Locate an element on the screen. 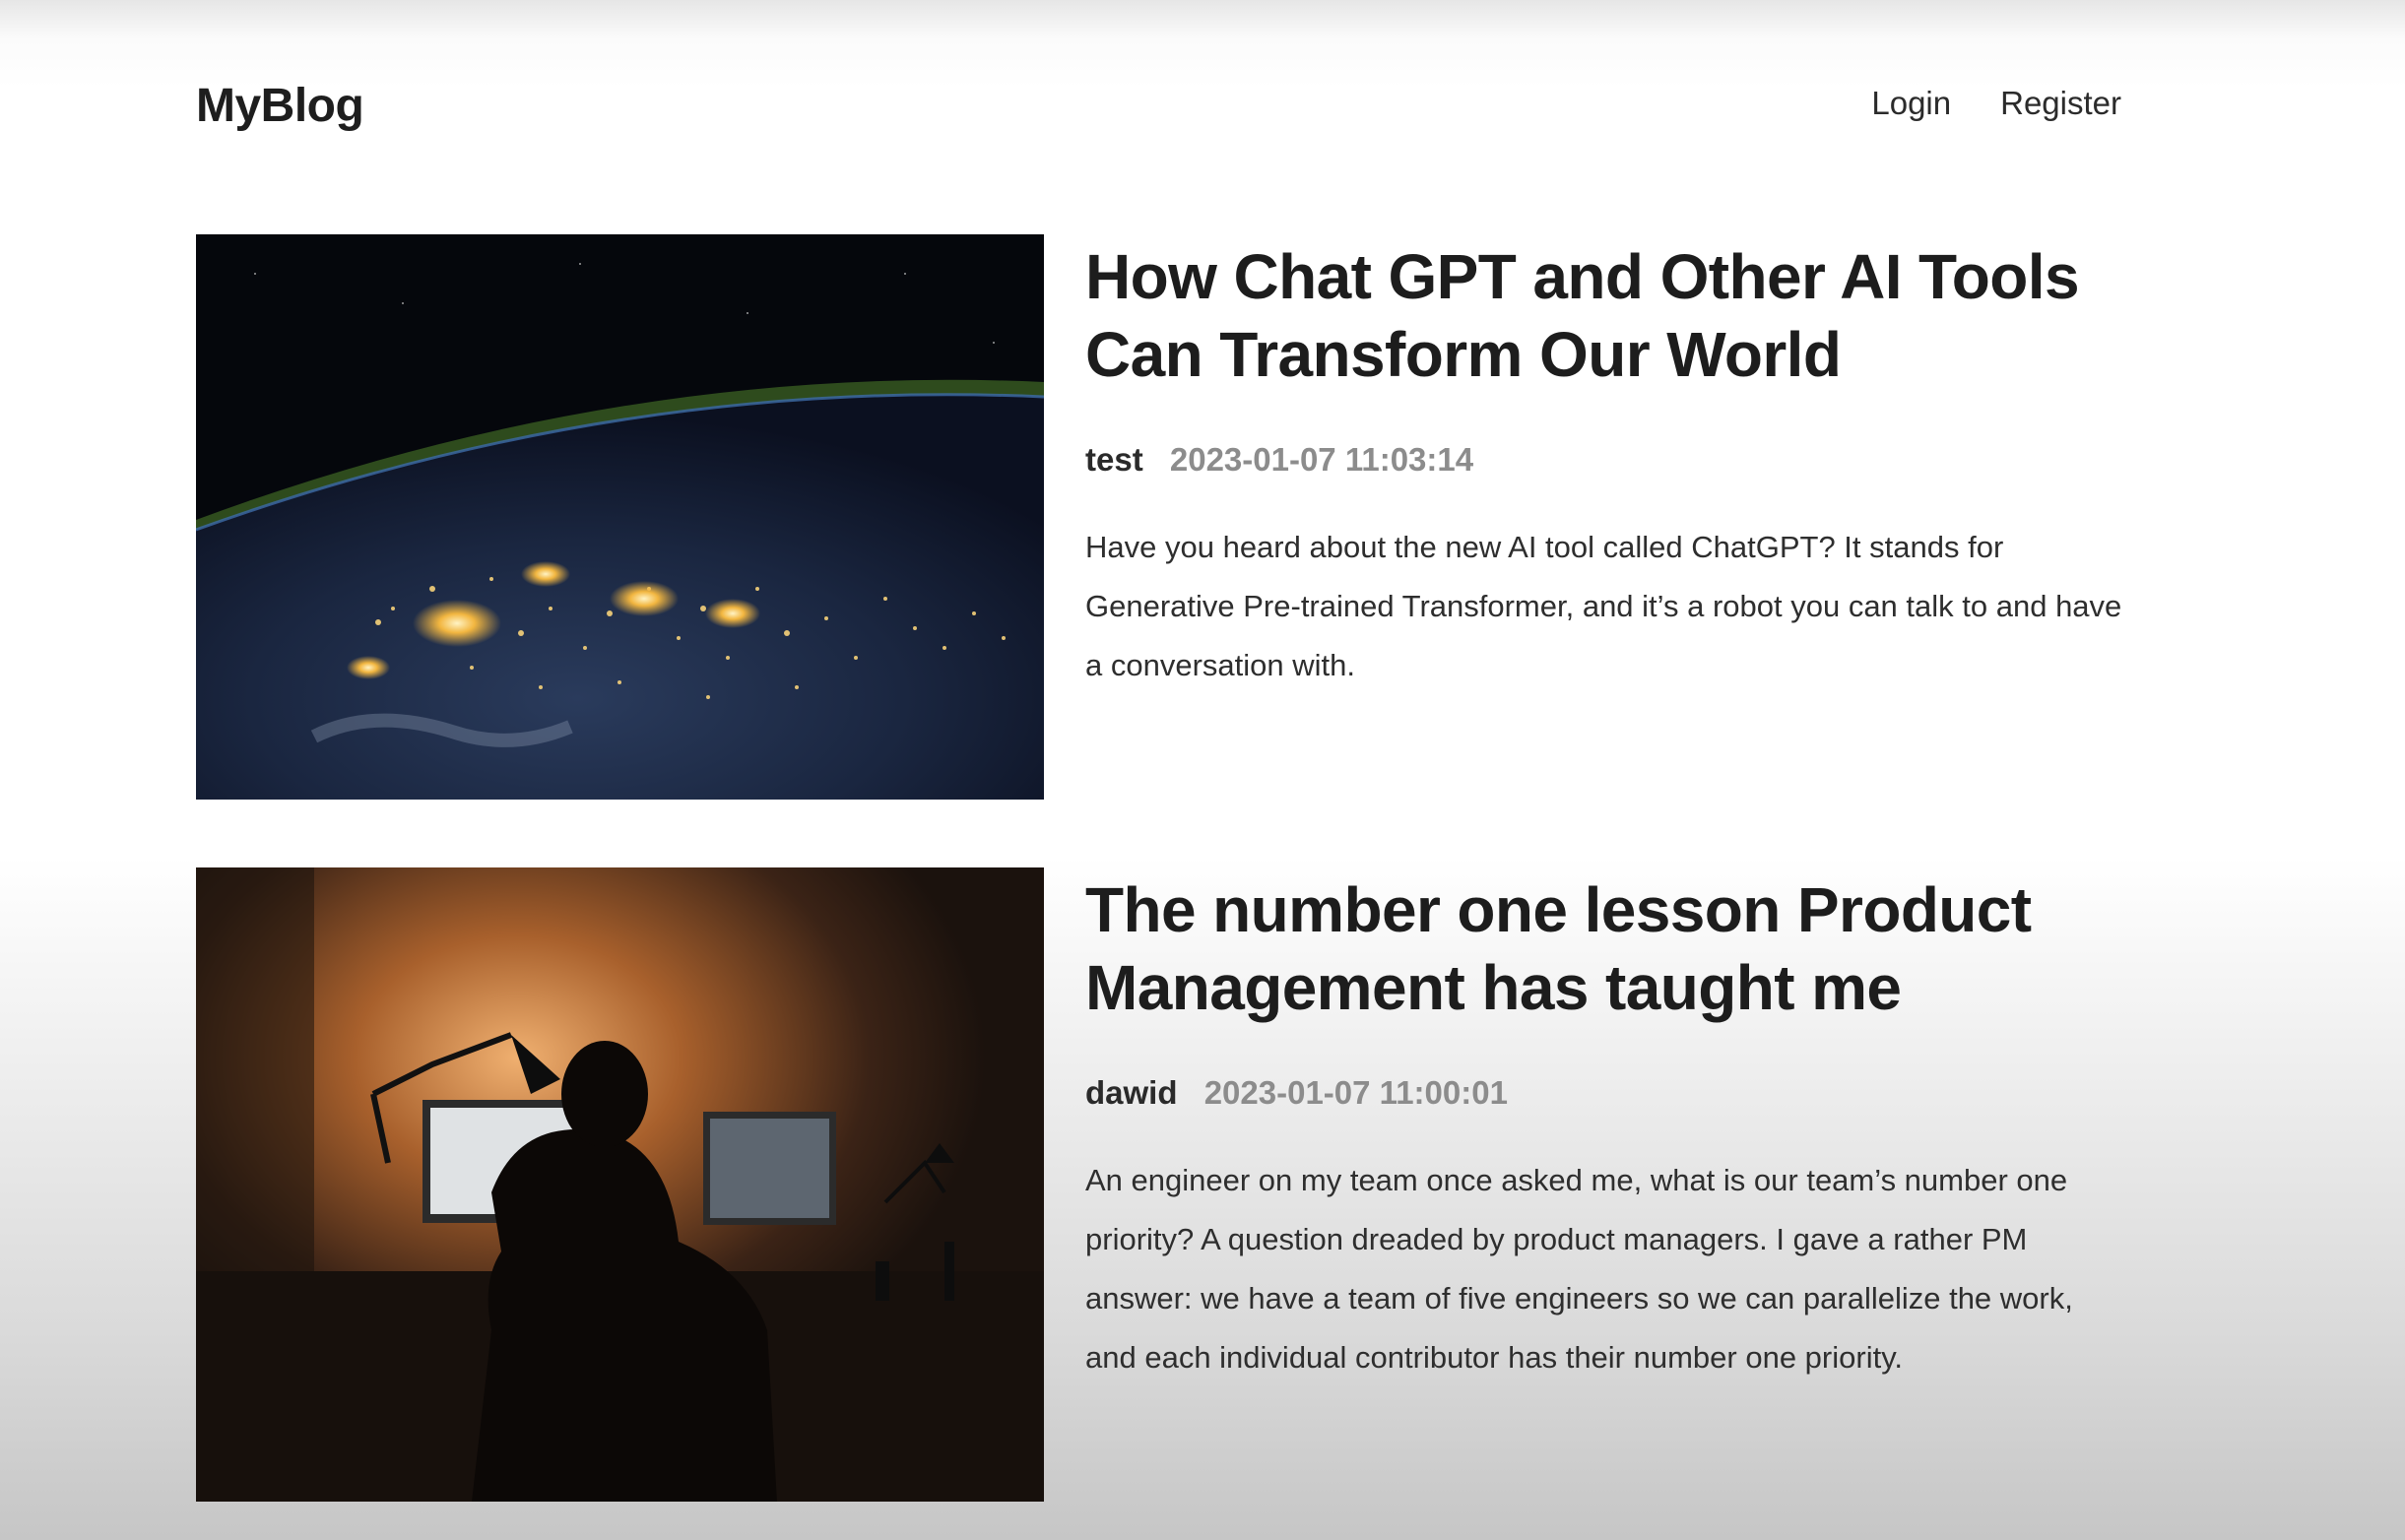 The image size is (2405, 1540). person-at-desk-illustration is located at coordinates (620, 1184).